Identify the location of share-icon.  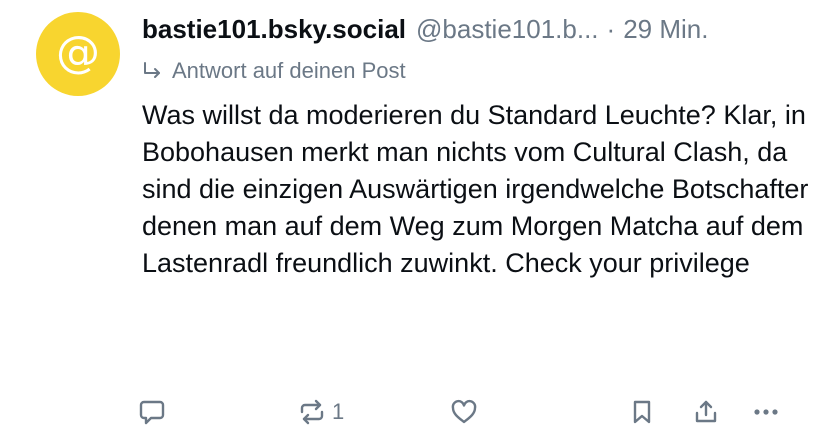
(706, 411).